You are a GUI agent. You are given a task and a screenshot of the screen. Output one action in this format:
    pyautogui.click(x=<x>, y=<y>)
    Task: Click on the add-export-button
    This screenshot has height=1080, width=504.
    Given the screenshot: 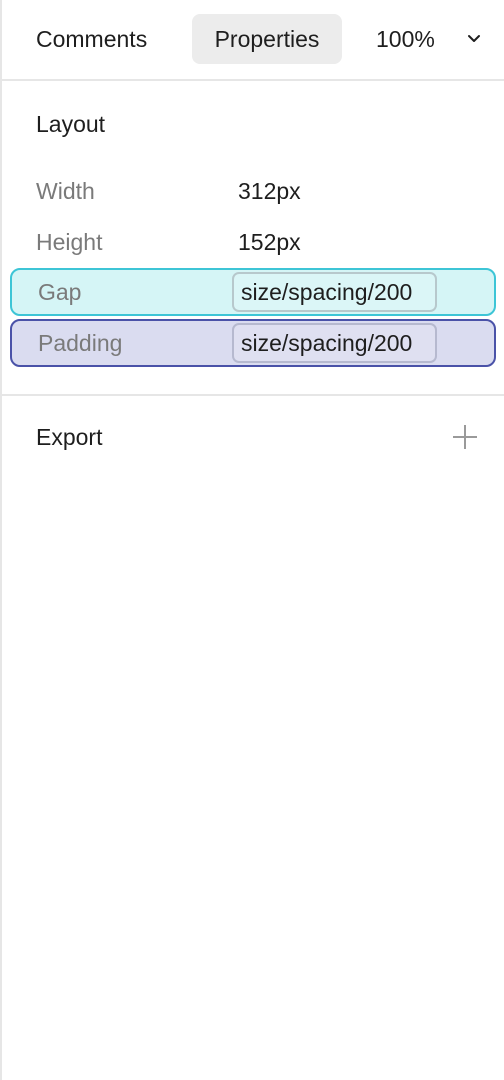 What is the action you would take?
    pyautogui.click(x=465, y=437)
    